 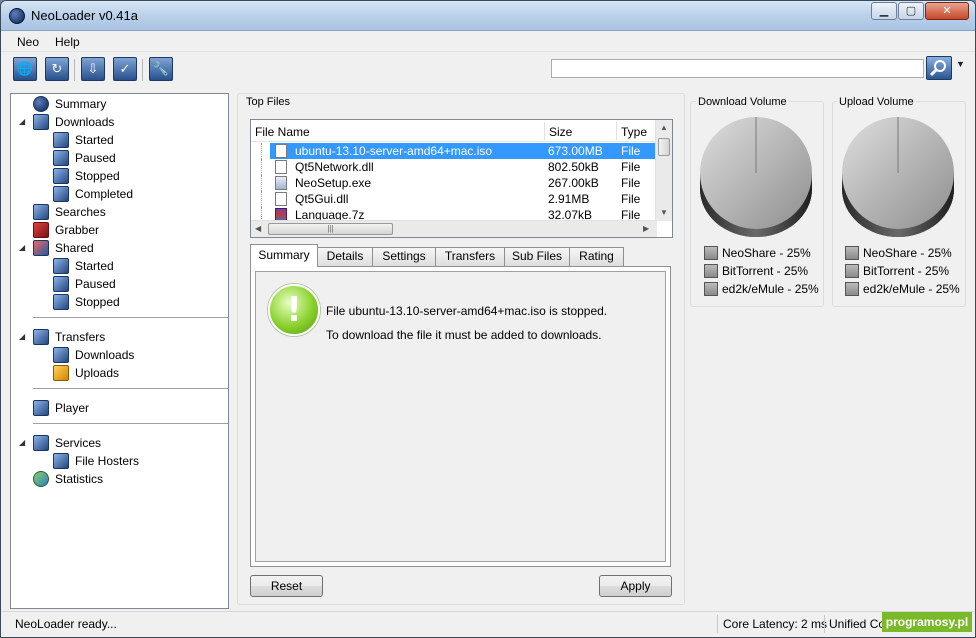 What do you see at coordinates (884, 11) in the screenshot?
I see `minimize-button: ▁` at bounding box center [884, 11].